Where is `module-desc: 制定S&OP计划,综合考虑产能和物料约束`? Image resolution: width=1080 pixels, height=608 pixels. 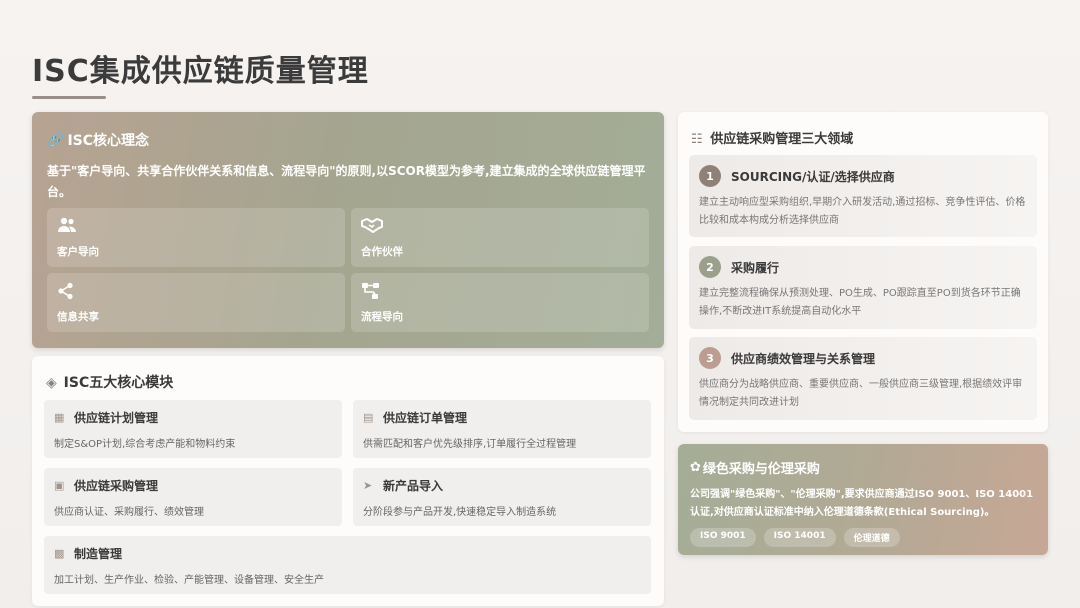
module-desc: 制定S&OP计划,综合考虑产能和物料约束 is located at coordinates (145, 444).